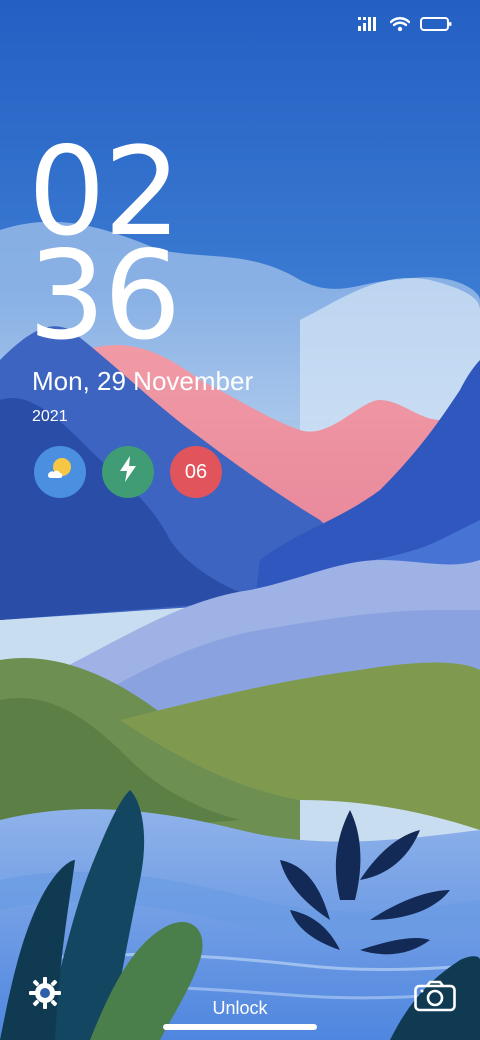  I want to click on status-bar, so click(405, 26).